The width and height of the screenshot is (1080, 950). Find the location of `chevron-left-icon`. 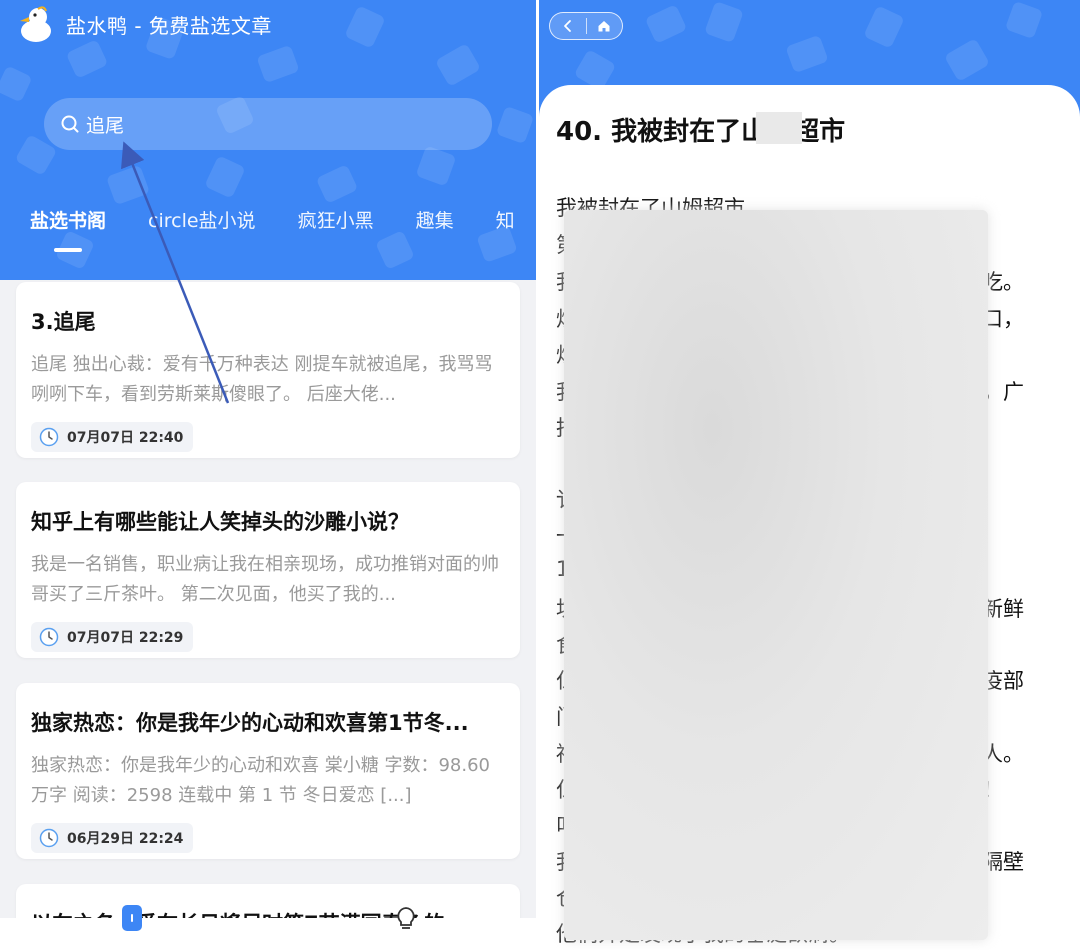

chevron-left-icon is located at coordinates (567, 26).